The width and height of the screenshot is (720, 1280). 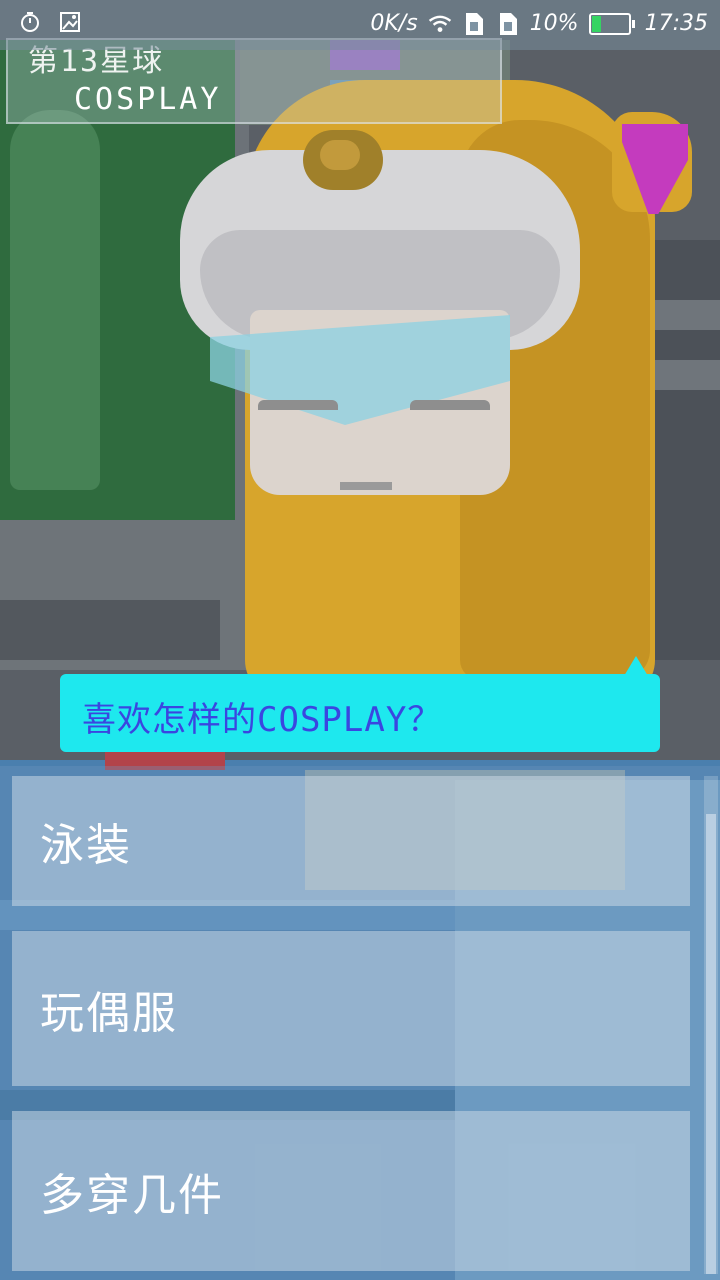 I want to click on choice-label: 玩偶服, so click(x=109, y=1013).